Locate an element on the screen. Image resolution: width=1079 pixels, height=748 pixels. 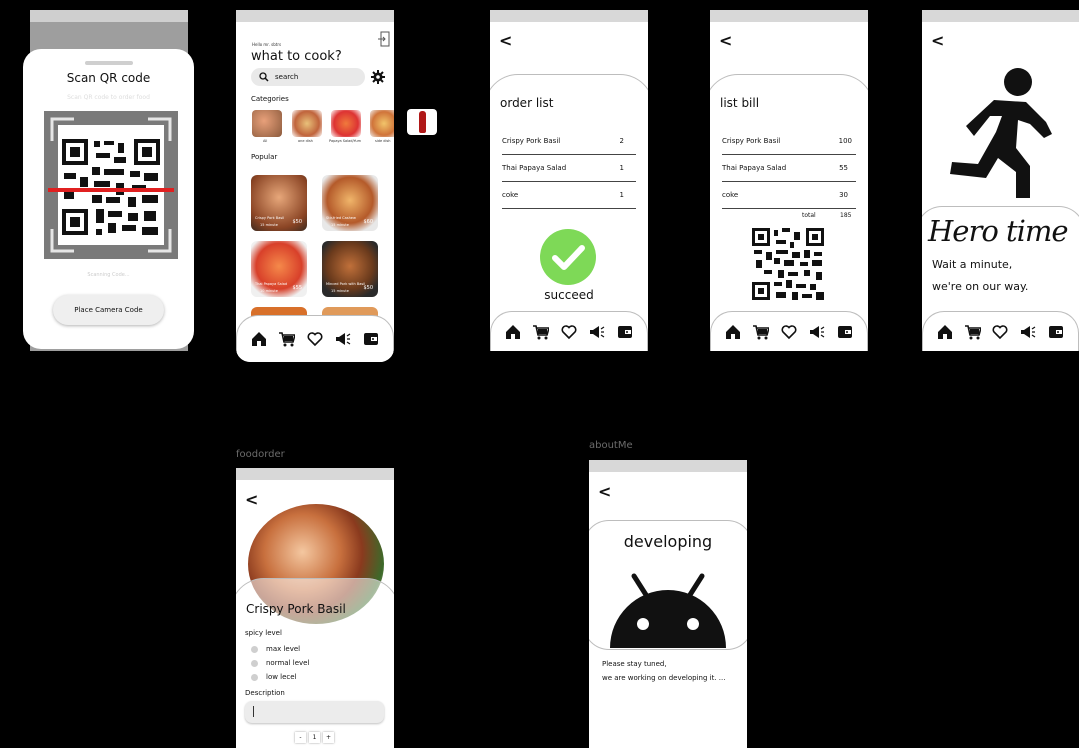
description-field is located at coordinates (314, 712).